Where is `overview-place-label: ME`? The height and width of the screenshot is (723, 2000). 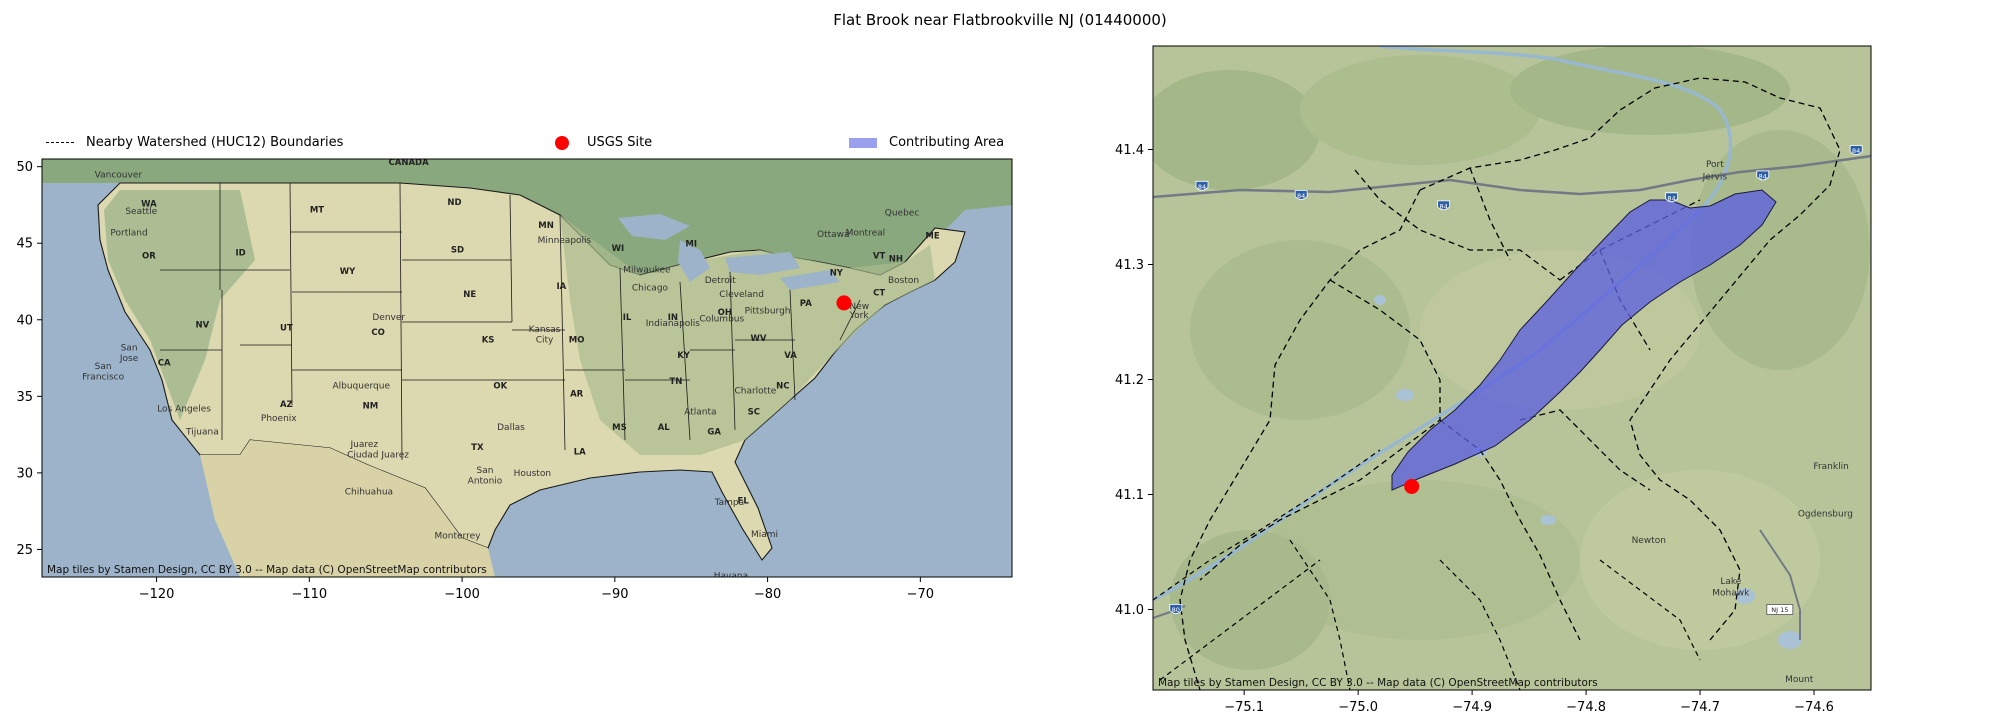 overview-place-label: ME is located at coordinates (932, 237).